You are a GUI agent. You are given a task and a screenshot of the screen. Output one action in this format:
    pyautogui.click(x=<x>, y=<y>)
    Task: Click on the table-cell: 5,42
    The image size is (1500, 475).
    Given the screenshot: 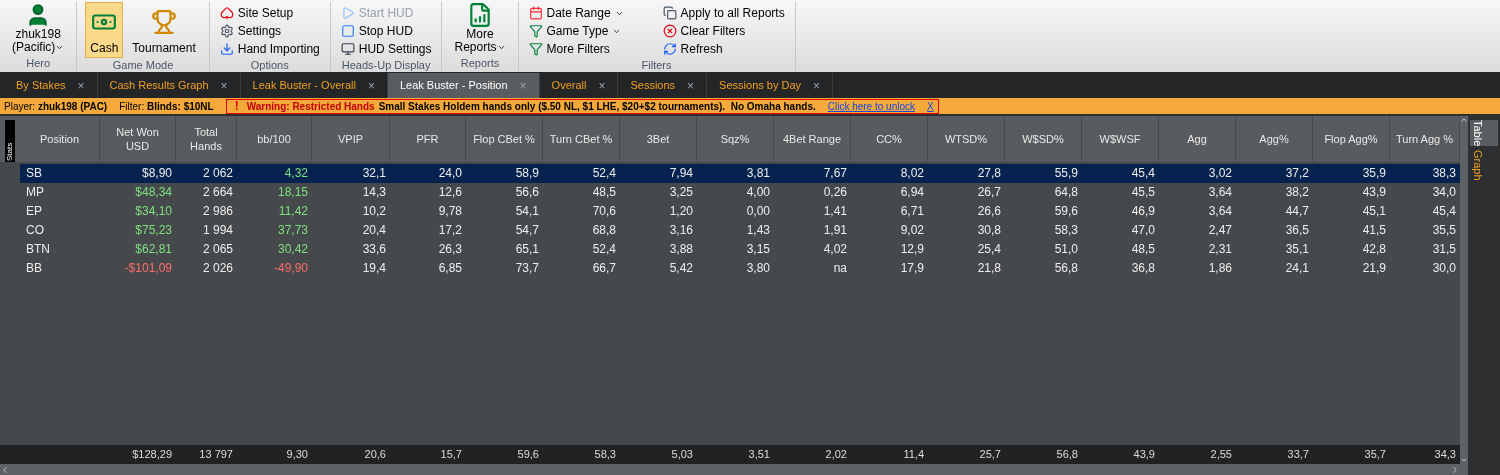 What is the action you would take?
    pyautogui.click(x=681, y=268)
    